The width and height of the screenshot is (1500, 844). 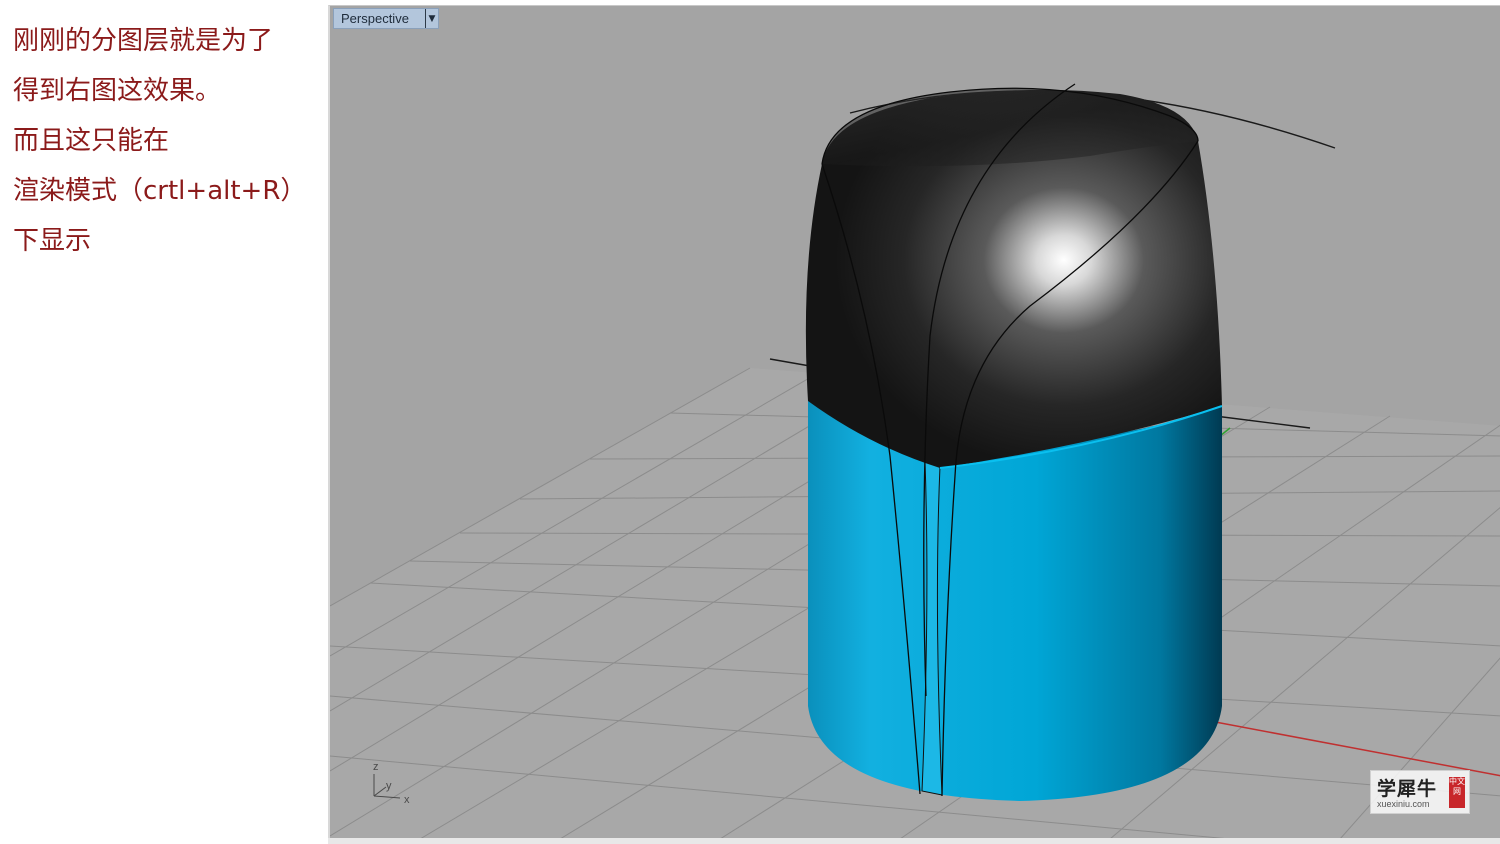 What do you see at coordinates (52, 241) in the screenshot?
I see `note-line-5: 下显示` at bounding box center [52, 241].